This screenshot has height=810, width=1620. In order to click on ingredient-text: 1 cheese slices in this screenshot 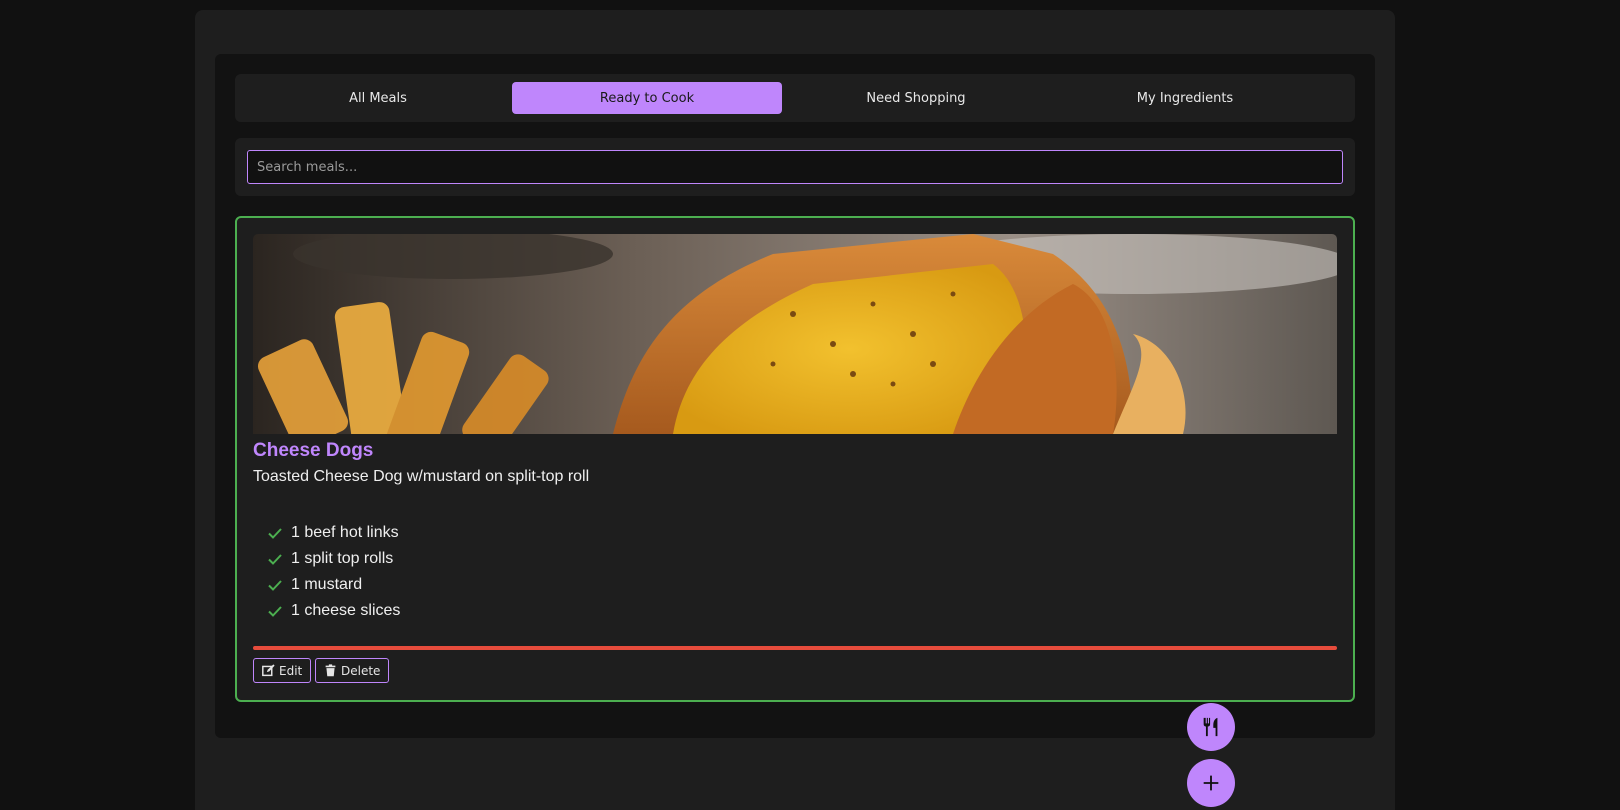, I will do `click(346, 610)`.